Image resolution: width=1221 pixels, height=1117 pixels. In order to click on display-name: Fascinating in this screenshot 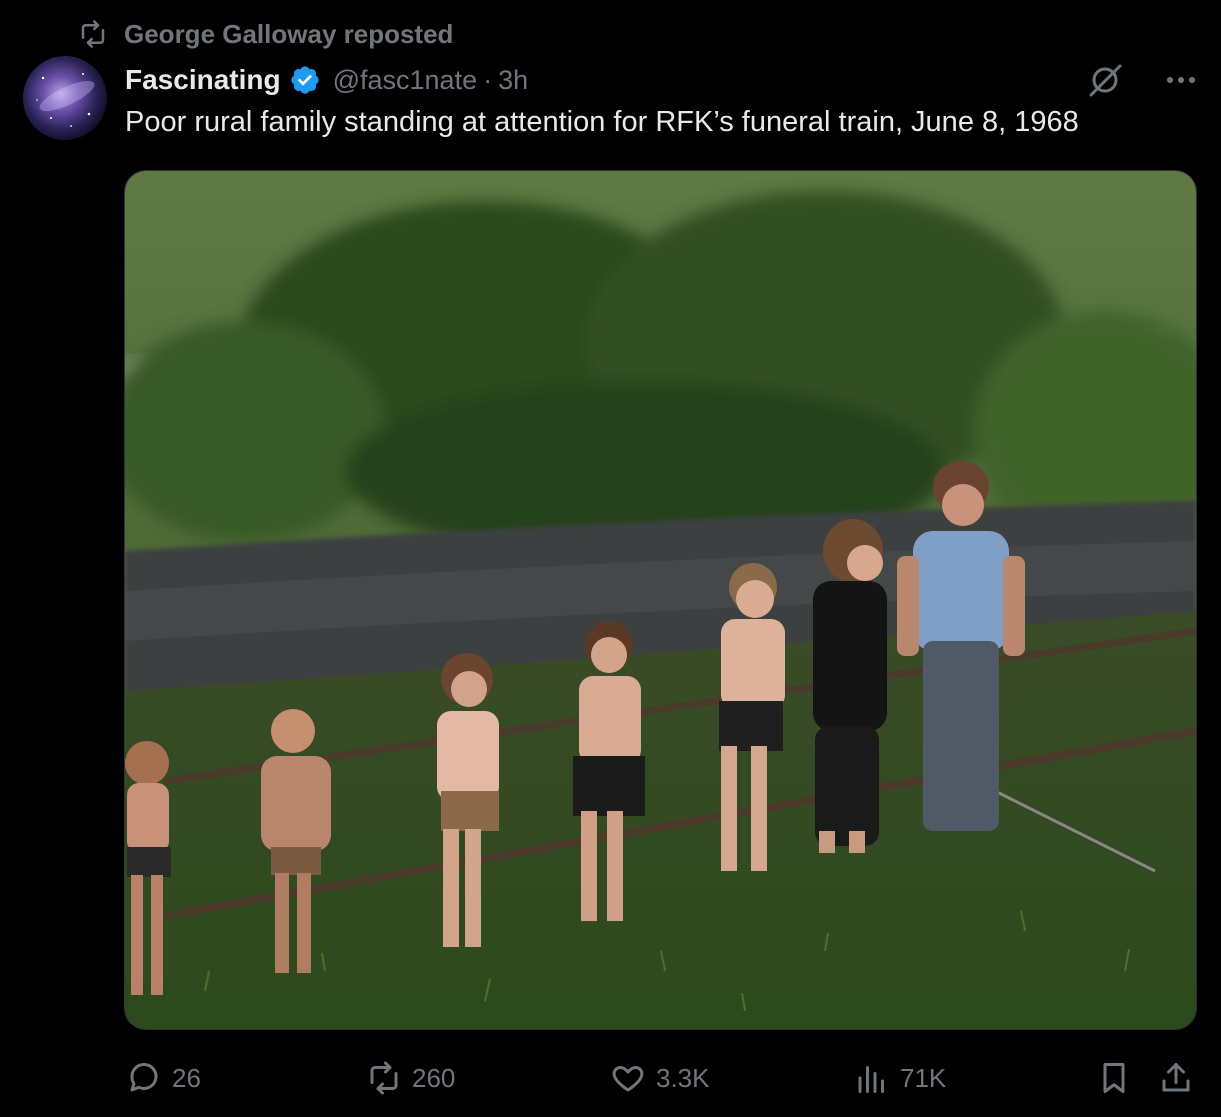, I will do `click(203, 80)`.